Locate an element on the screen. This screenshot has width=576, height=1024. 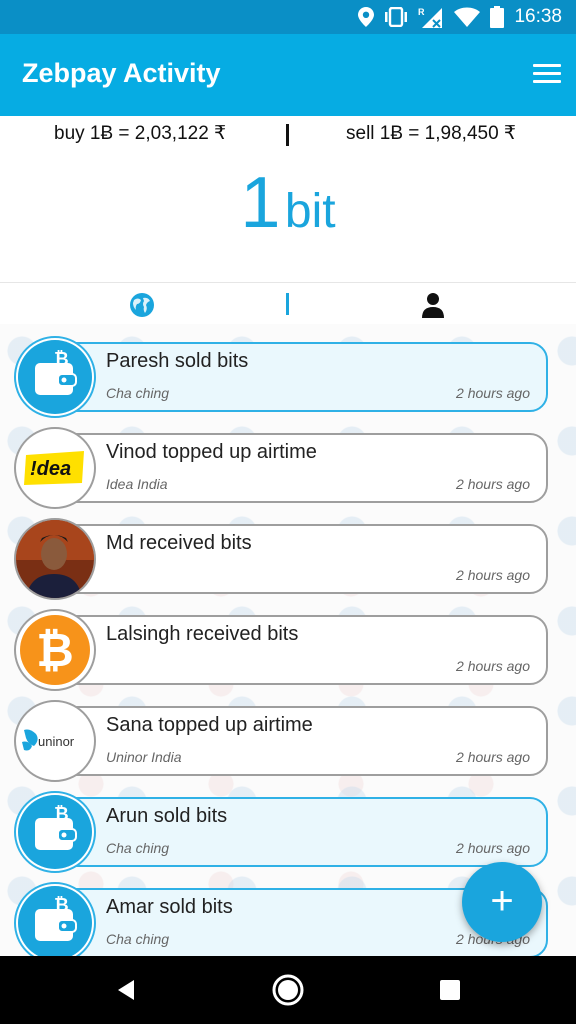
recents-icon is located at coordinates (450, 990).